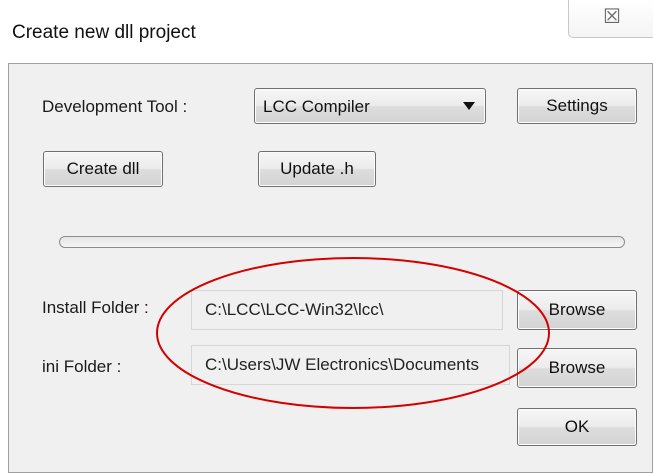  I want to click on settings-button: Settings, so click(577, 106).